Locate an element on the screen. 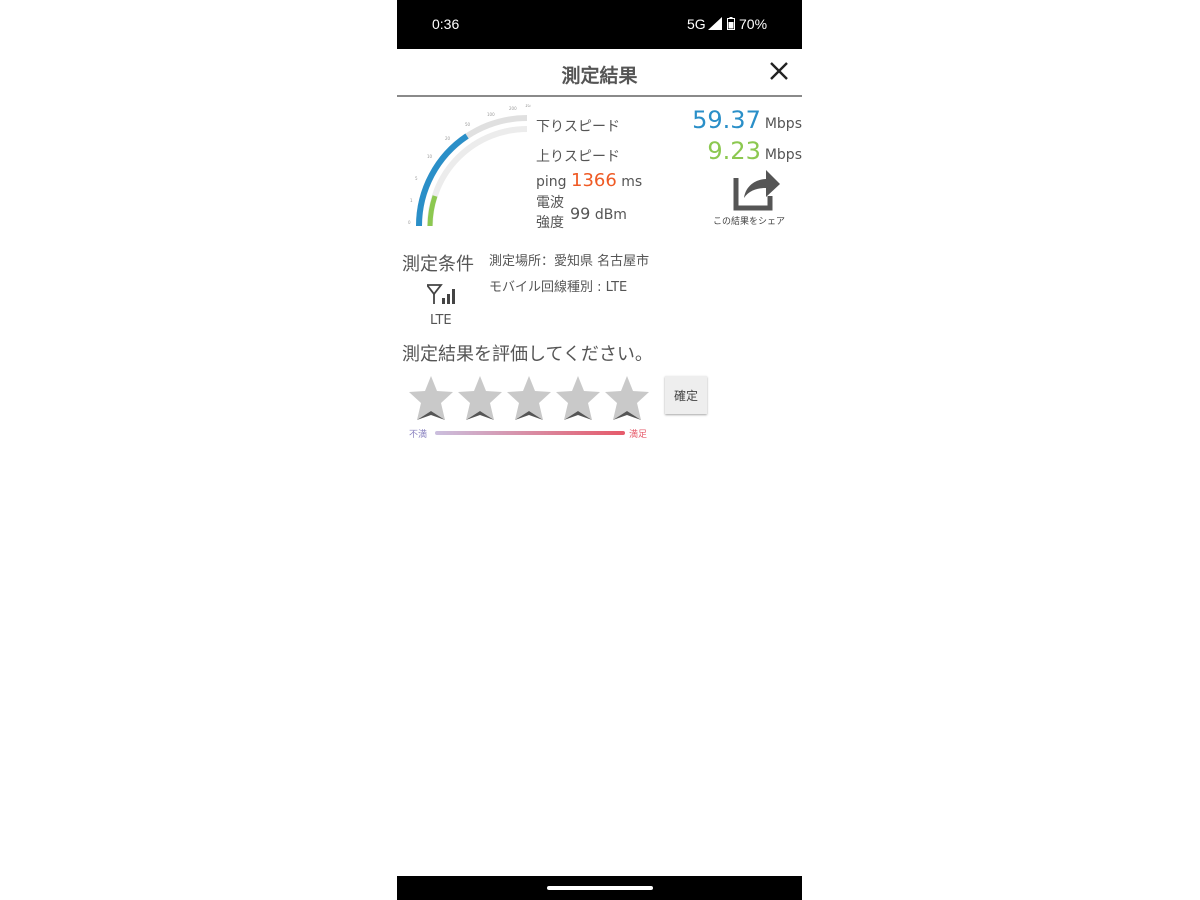 This screenshot has height=900, width=1200. signal-strength-value-row: 99 dBm is located at coordinates (598, 213).